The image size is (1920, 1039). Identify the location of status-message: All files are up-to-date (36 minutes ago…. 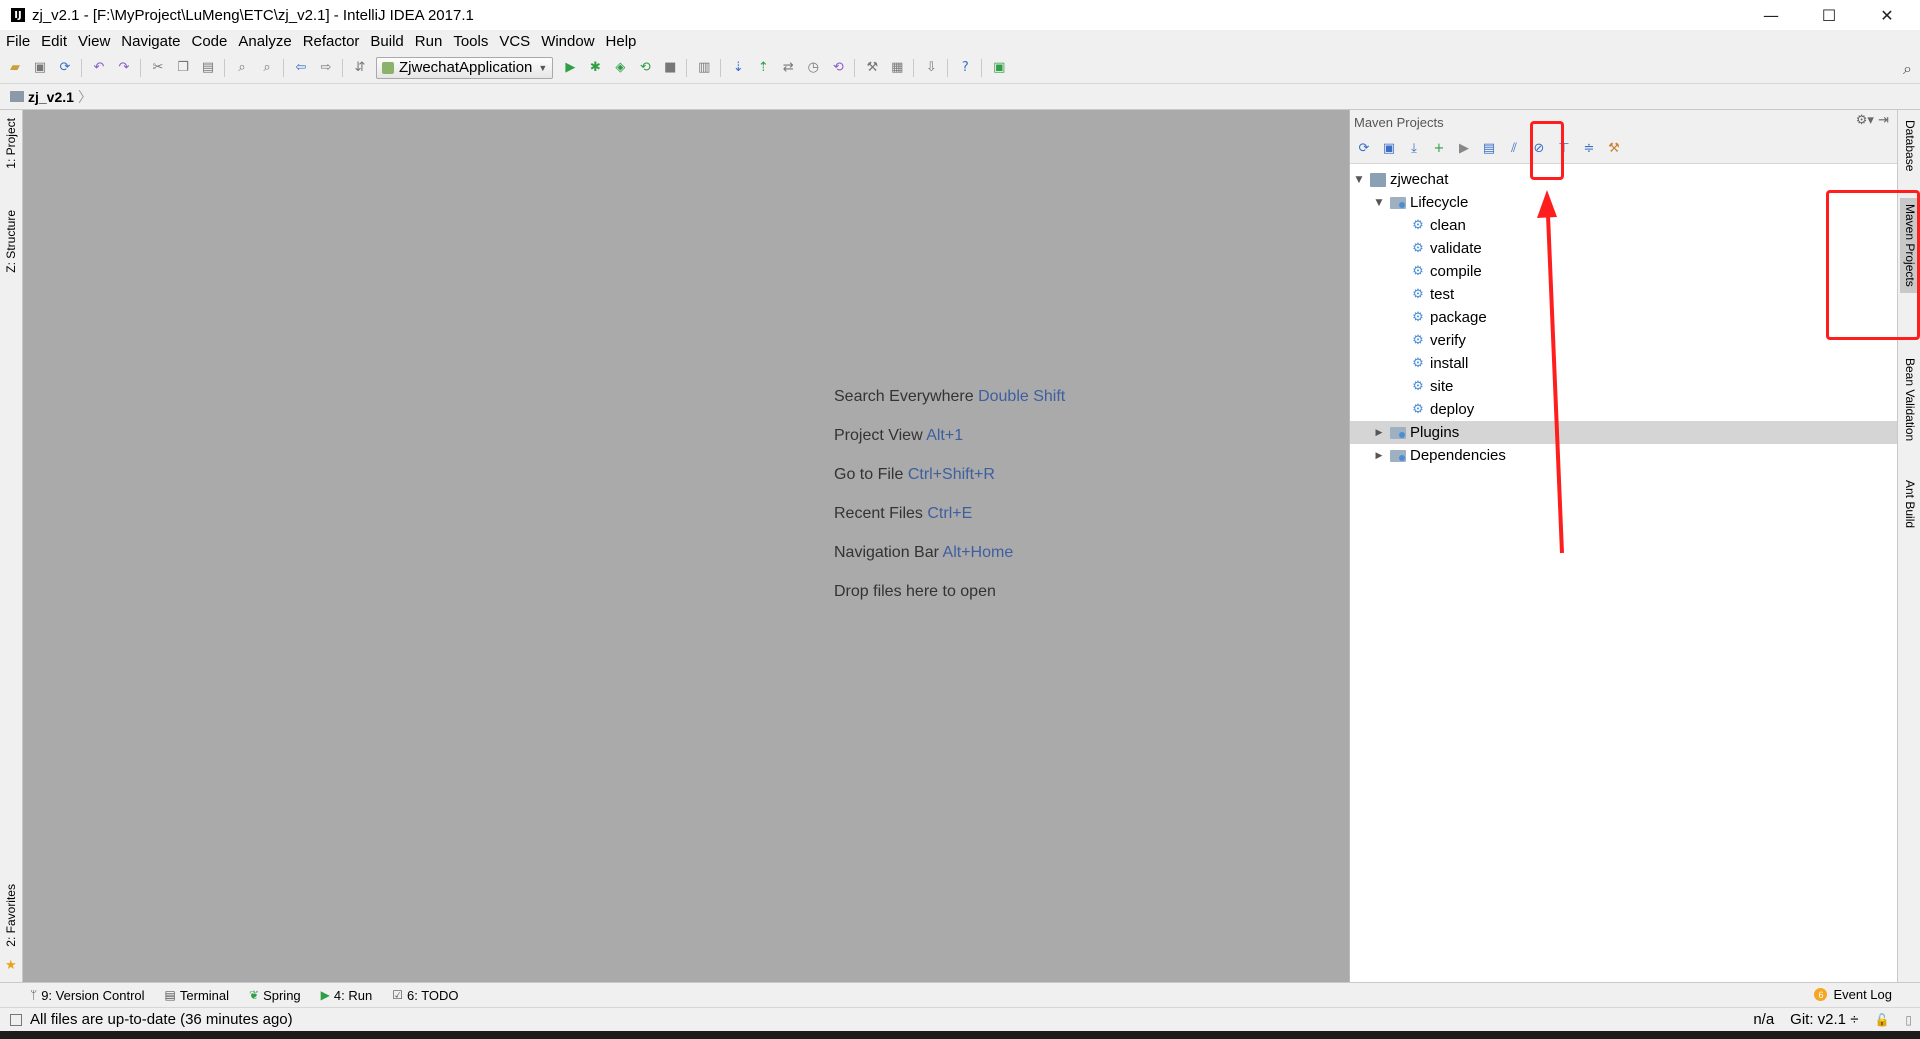
(161, 1019).